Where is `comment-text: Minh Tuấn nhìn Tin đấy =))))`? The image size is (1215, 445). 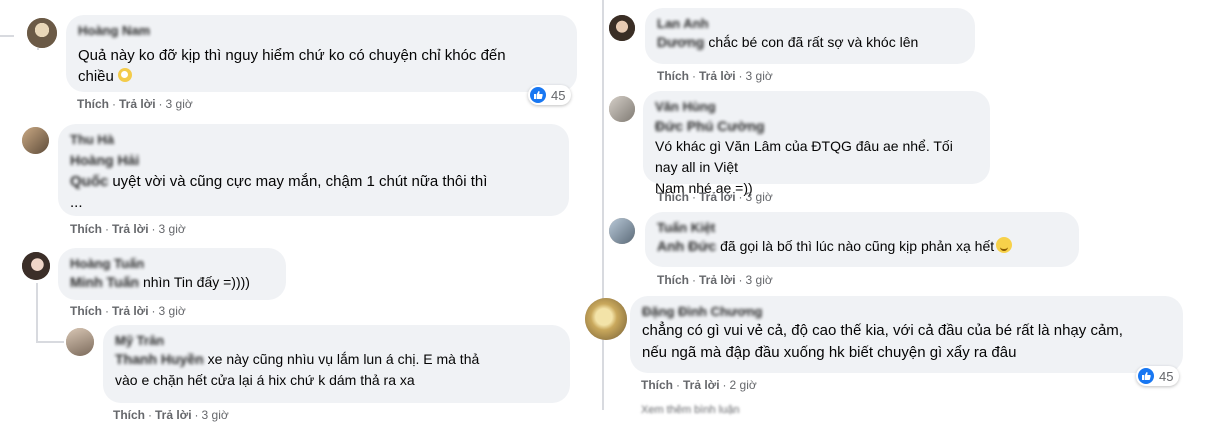 comment-text: Minh Tuấn nhìn Tin đấy =)))) is located at coordinates (160, 282).